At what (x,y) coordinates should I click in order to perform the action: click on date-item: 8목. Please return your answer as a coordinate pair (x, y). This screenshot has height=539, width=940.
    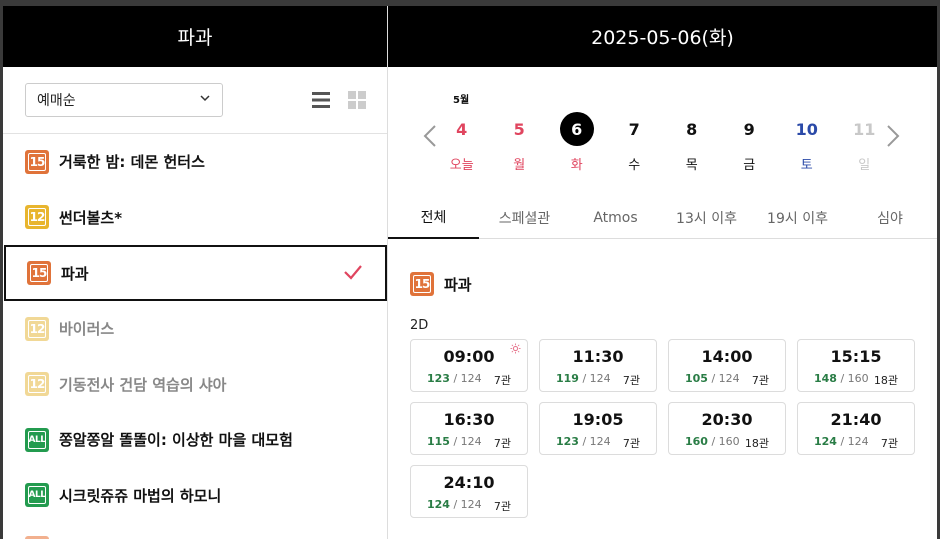
    Looking at the image, I should click on (692, 143).